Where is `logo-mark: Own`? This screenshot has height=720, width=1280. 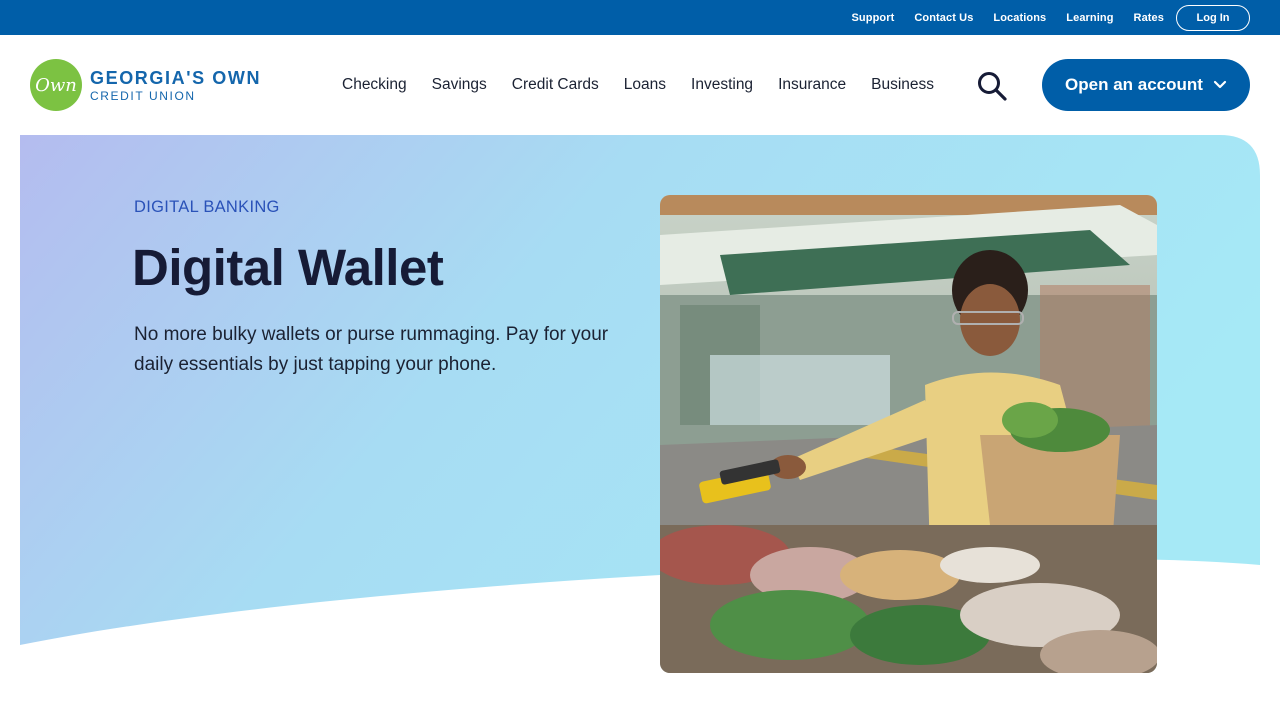 logo-mark: Own is located at coordinates (56, 85).